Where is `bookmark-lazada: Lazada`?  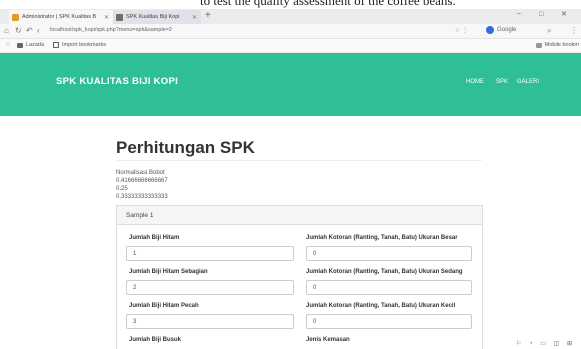 bookmark-lazada: Lazada is located at coordinates (30, 45).